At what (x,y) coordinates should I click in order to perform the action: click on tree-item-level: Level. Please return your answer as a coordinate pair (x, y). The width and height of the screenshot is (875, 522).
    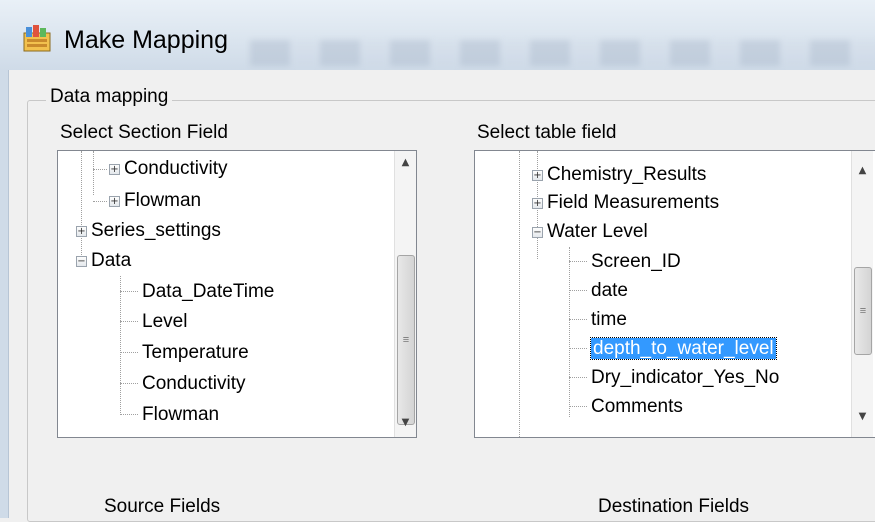
    Looking at the image, I should click on (164, 322).